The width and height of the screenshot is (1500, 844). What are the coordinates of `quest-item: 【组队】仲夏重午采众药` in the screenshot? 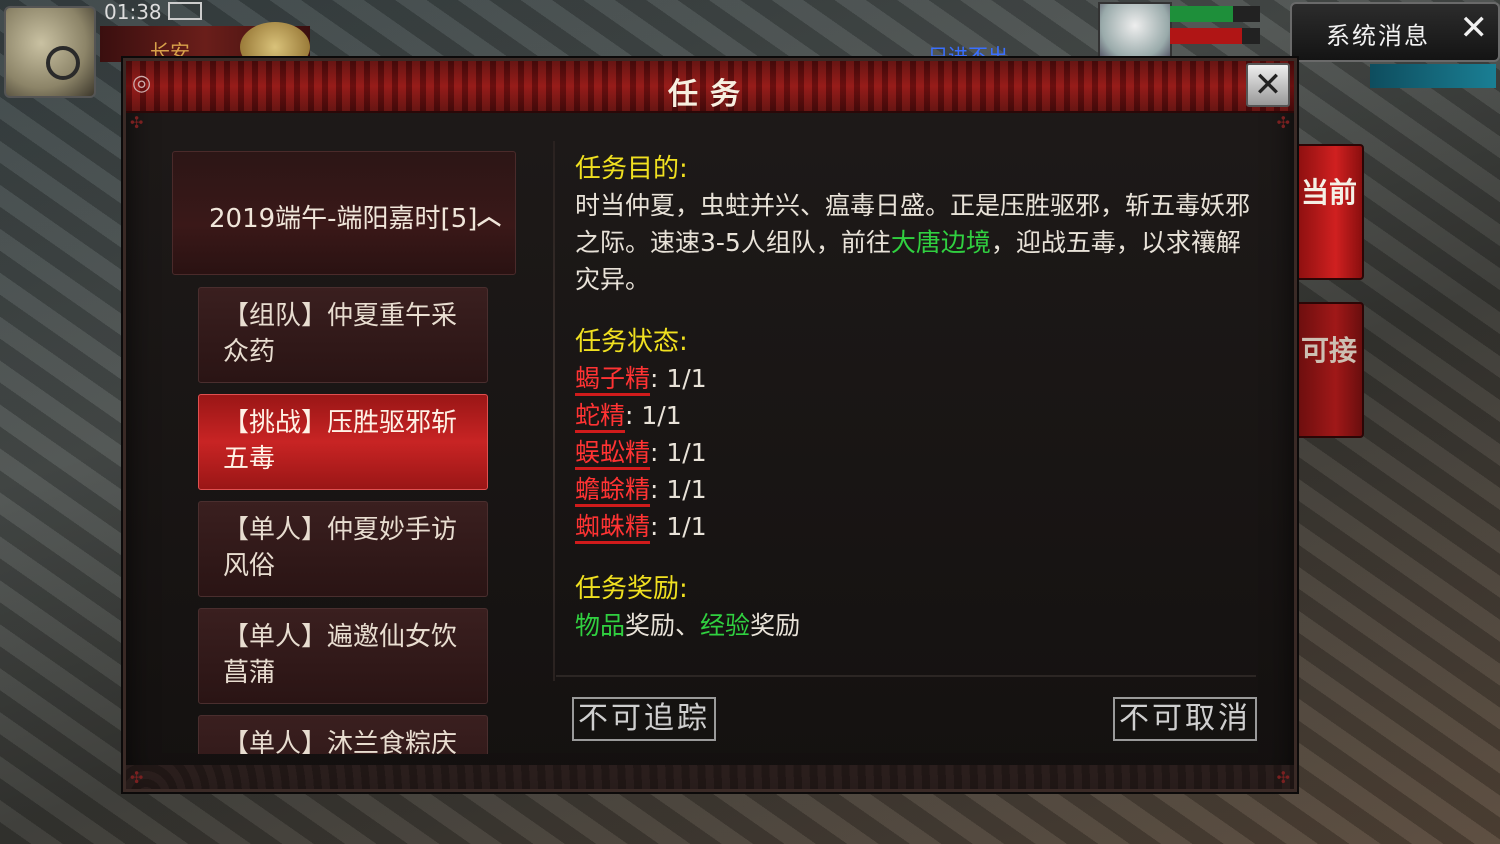 It's located at (343, 335).